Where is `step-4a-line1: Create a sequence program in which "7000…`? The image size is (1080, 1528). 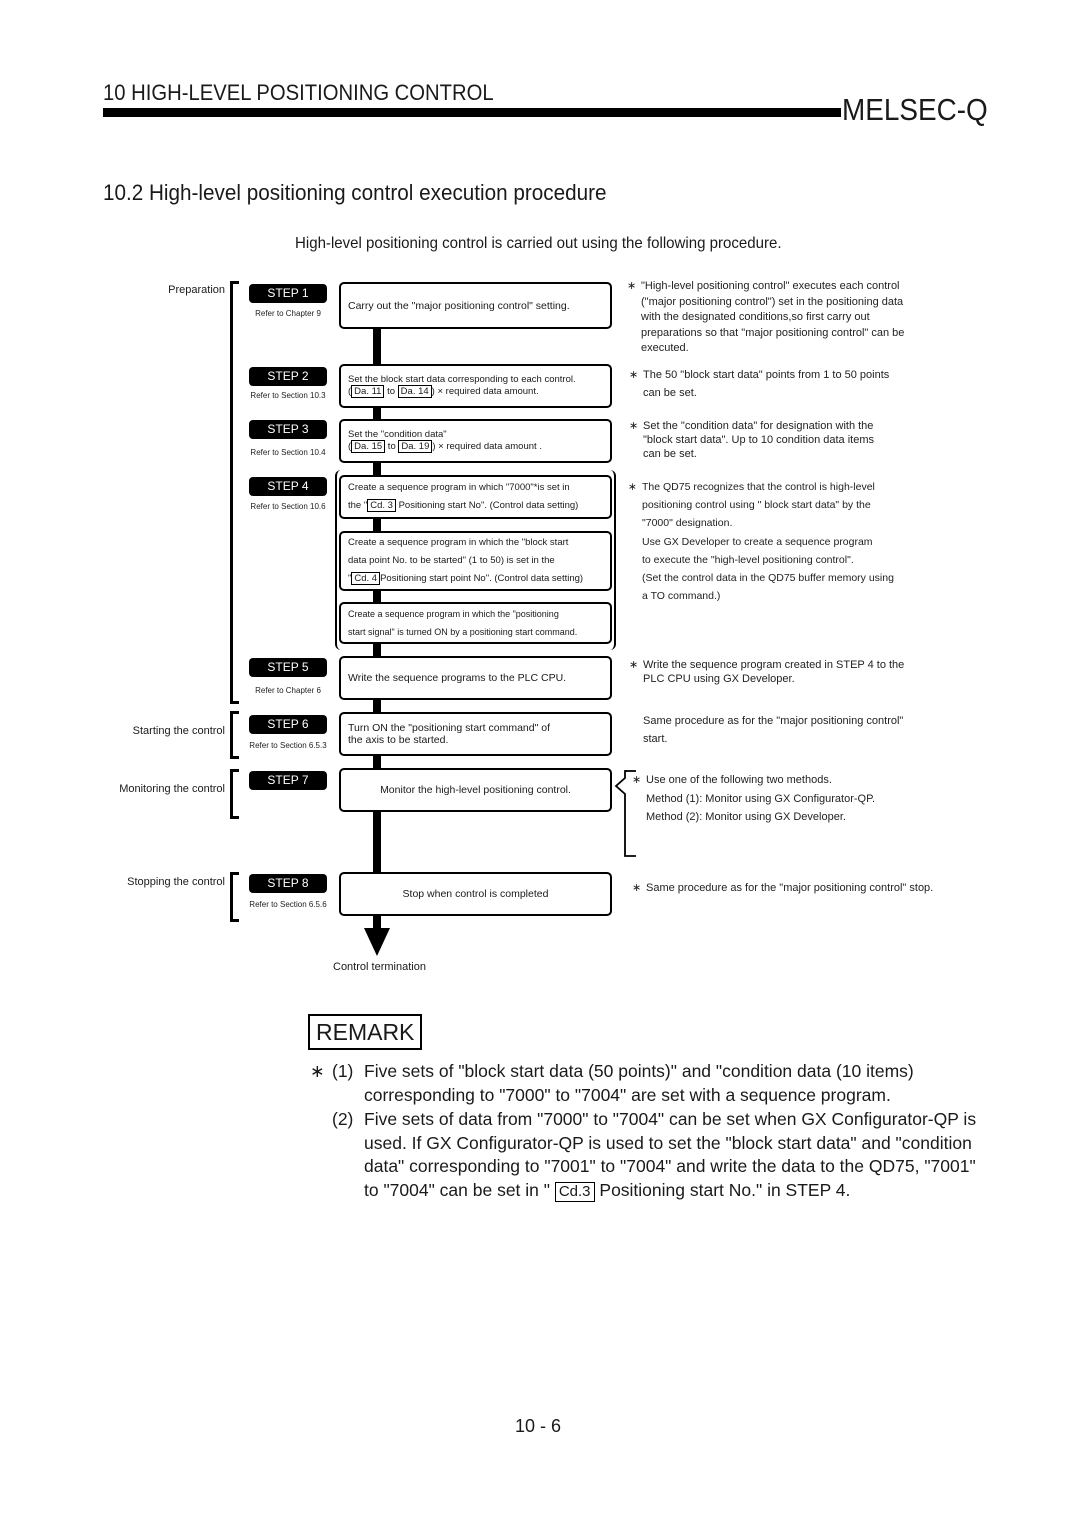
step-4a-line1: Create a sequence program in which "7000… is located at coordinates (459, 487).